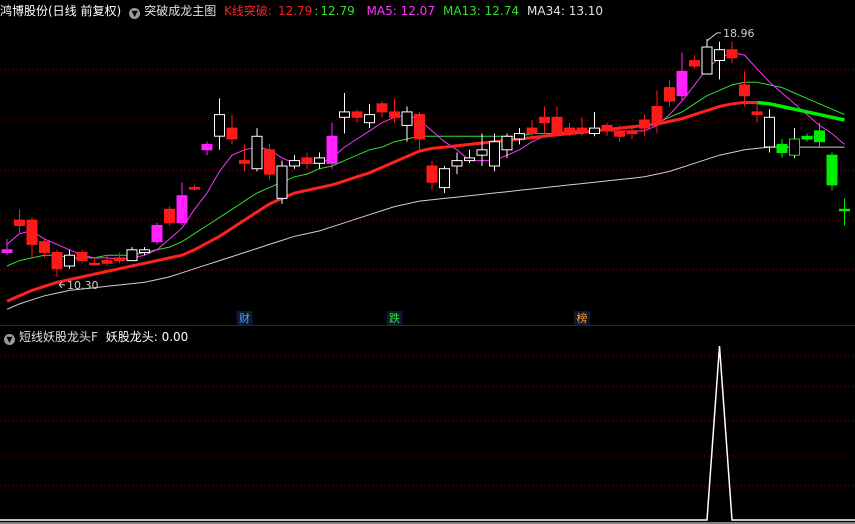  I want to click on event-marker: 财, so click(244, 318).